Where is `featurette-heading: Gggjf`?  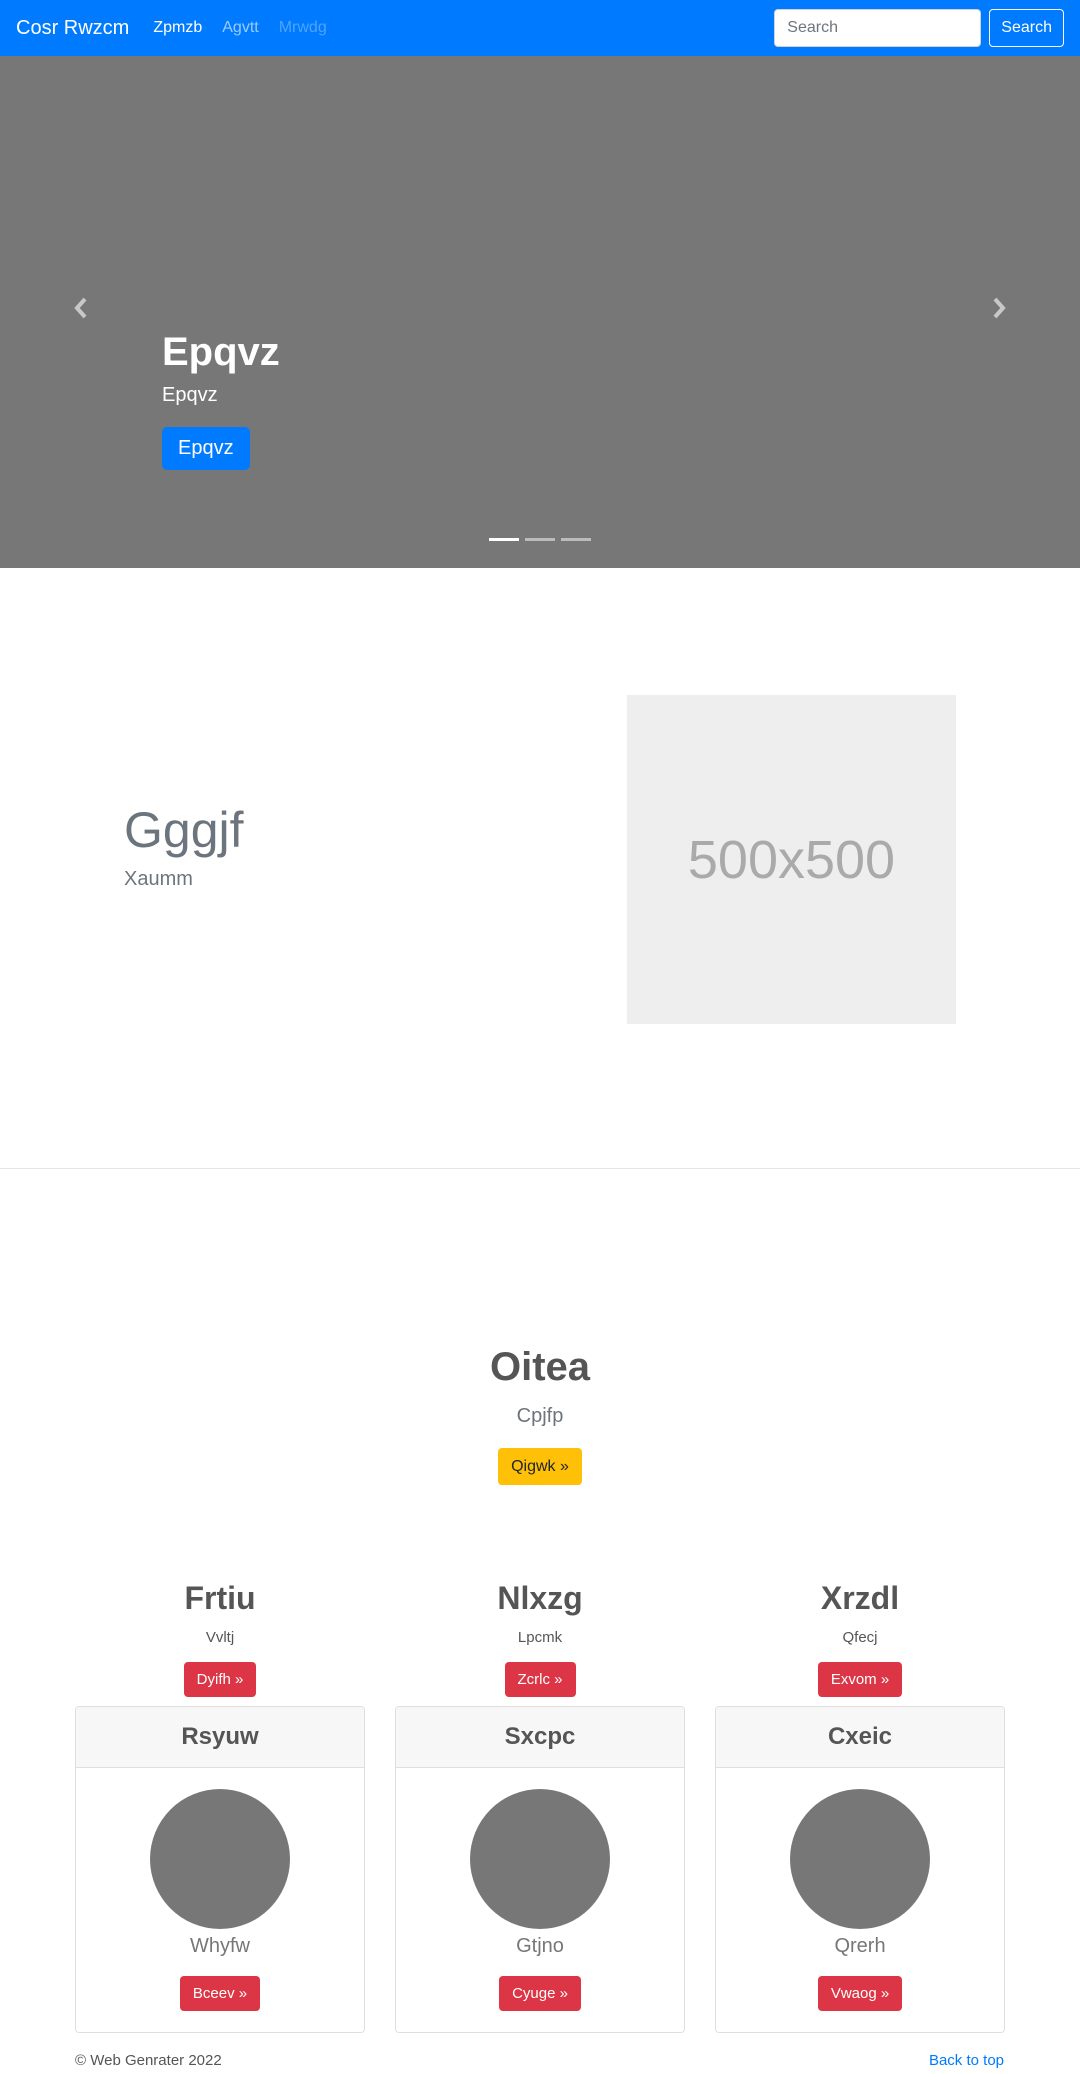 featurette-heading: Gggjf is located at coordinates (184, 830).